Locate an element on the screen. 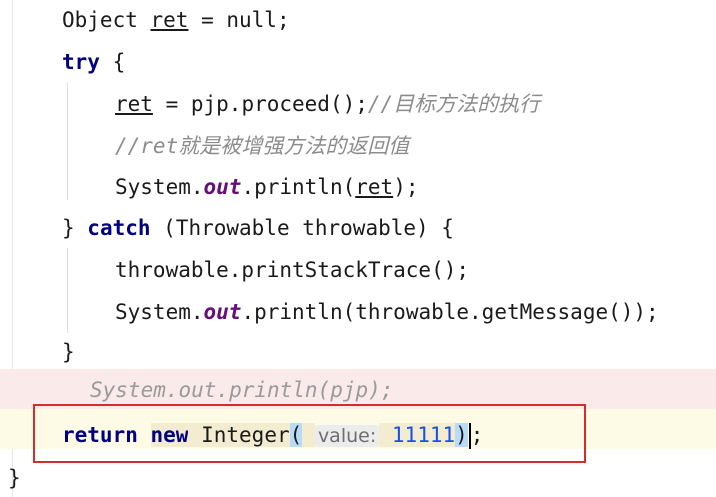 This screenshot has width=716, height=497. code-text: throwable.printStackTrace(); is located at coordinates (292, 270).